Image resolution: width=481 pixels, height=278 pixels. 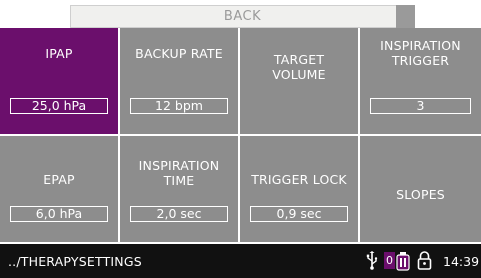 What do you see at coordinates (59, 81) in the screenshot?
I see `tile-ipap: IPAP 25,0 hPa` at bounding box center [59, 81].